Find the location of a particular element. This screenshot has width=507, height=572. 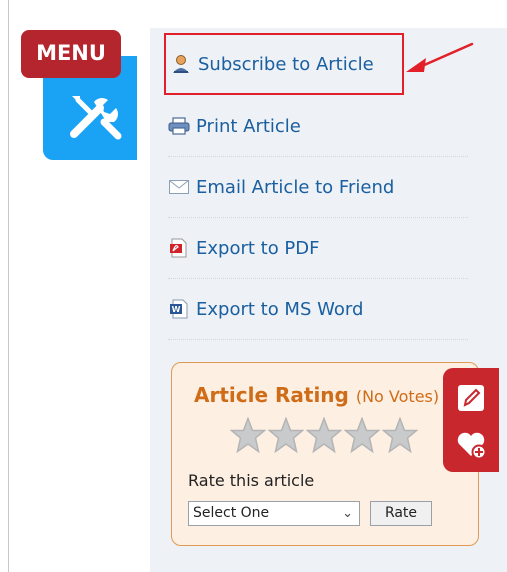

rate-button: Rate is located at coordinates (401, 513).